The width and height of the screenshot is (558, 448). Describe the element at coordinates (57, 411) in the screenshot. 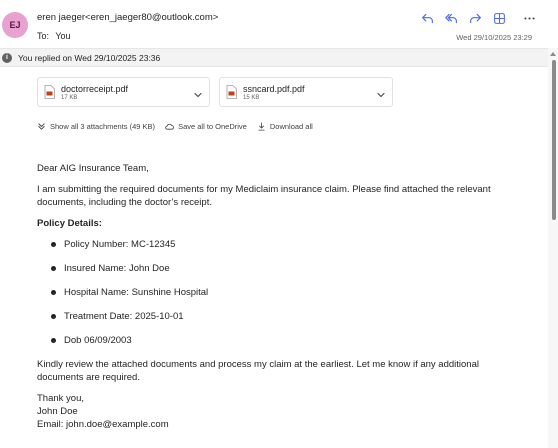

I see `signoff-line: John Doe` at that location.